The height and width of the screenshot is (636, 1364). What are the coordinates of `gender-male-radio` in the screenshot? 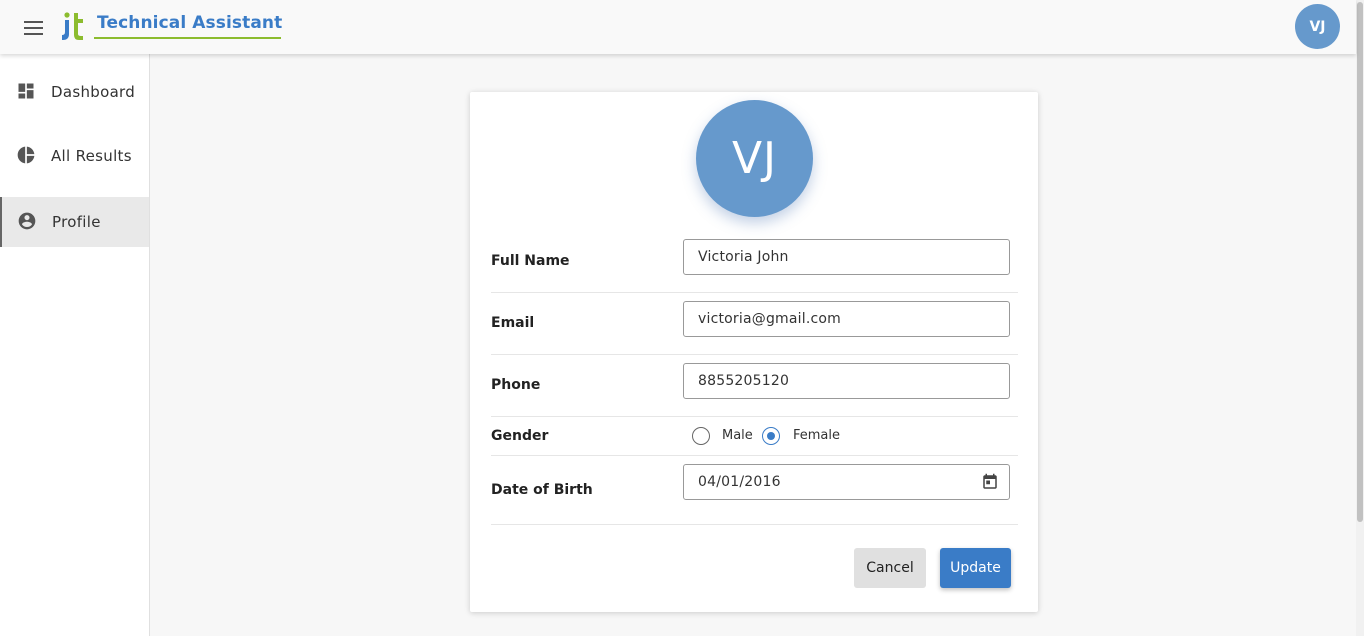 It's located at (701, 436).